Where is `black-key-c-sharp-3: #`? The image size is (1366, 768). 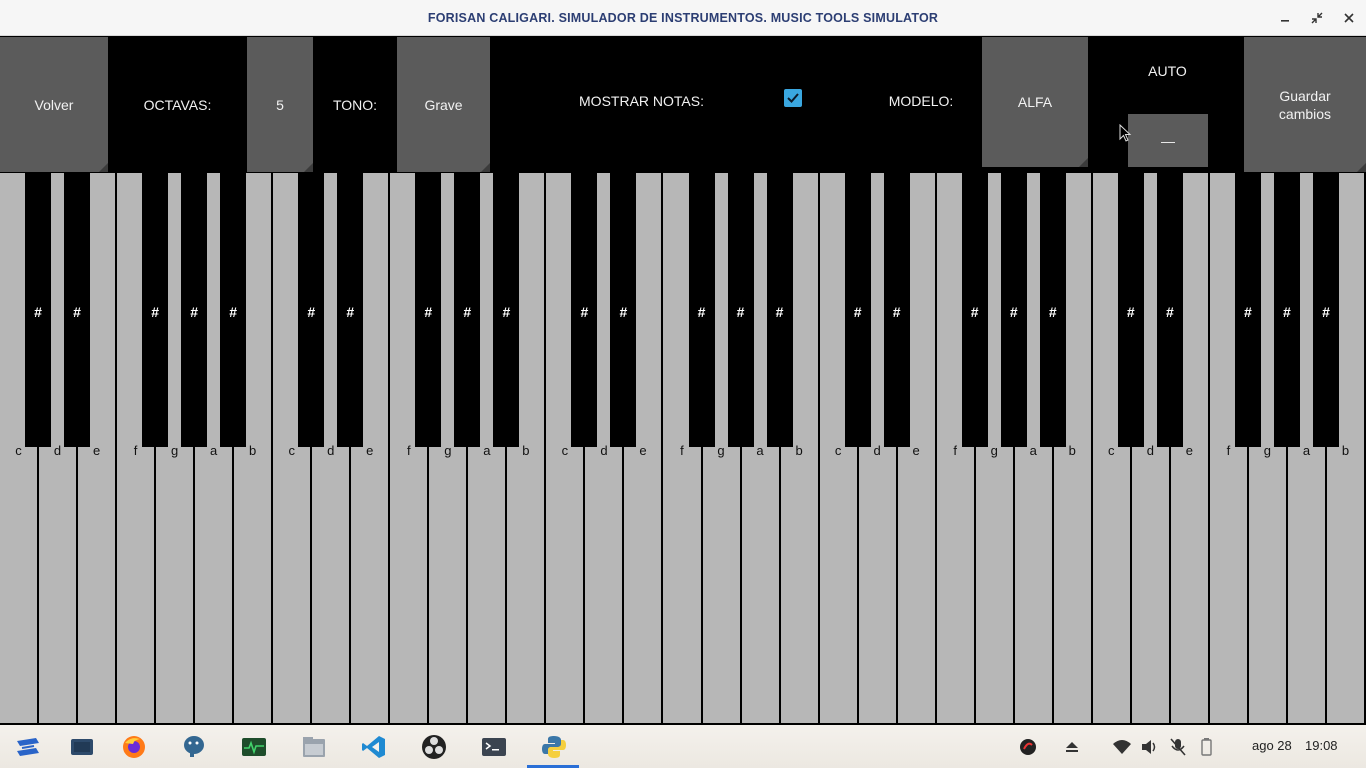
black-key-c-sharp-3: # is located at coordinates (584, 310).